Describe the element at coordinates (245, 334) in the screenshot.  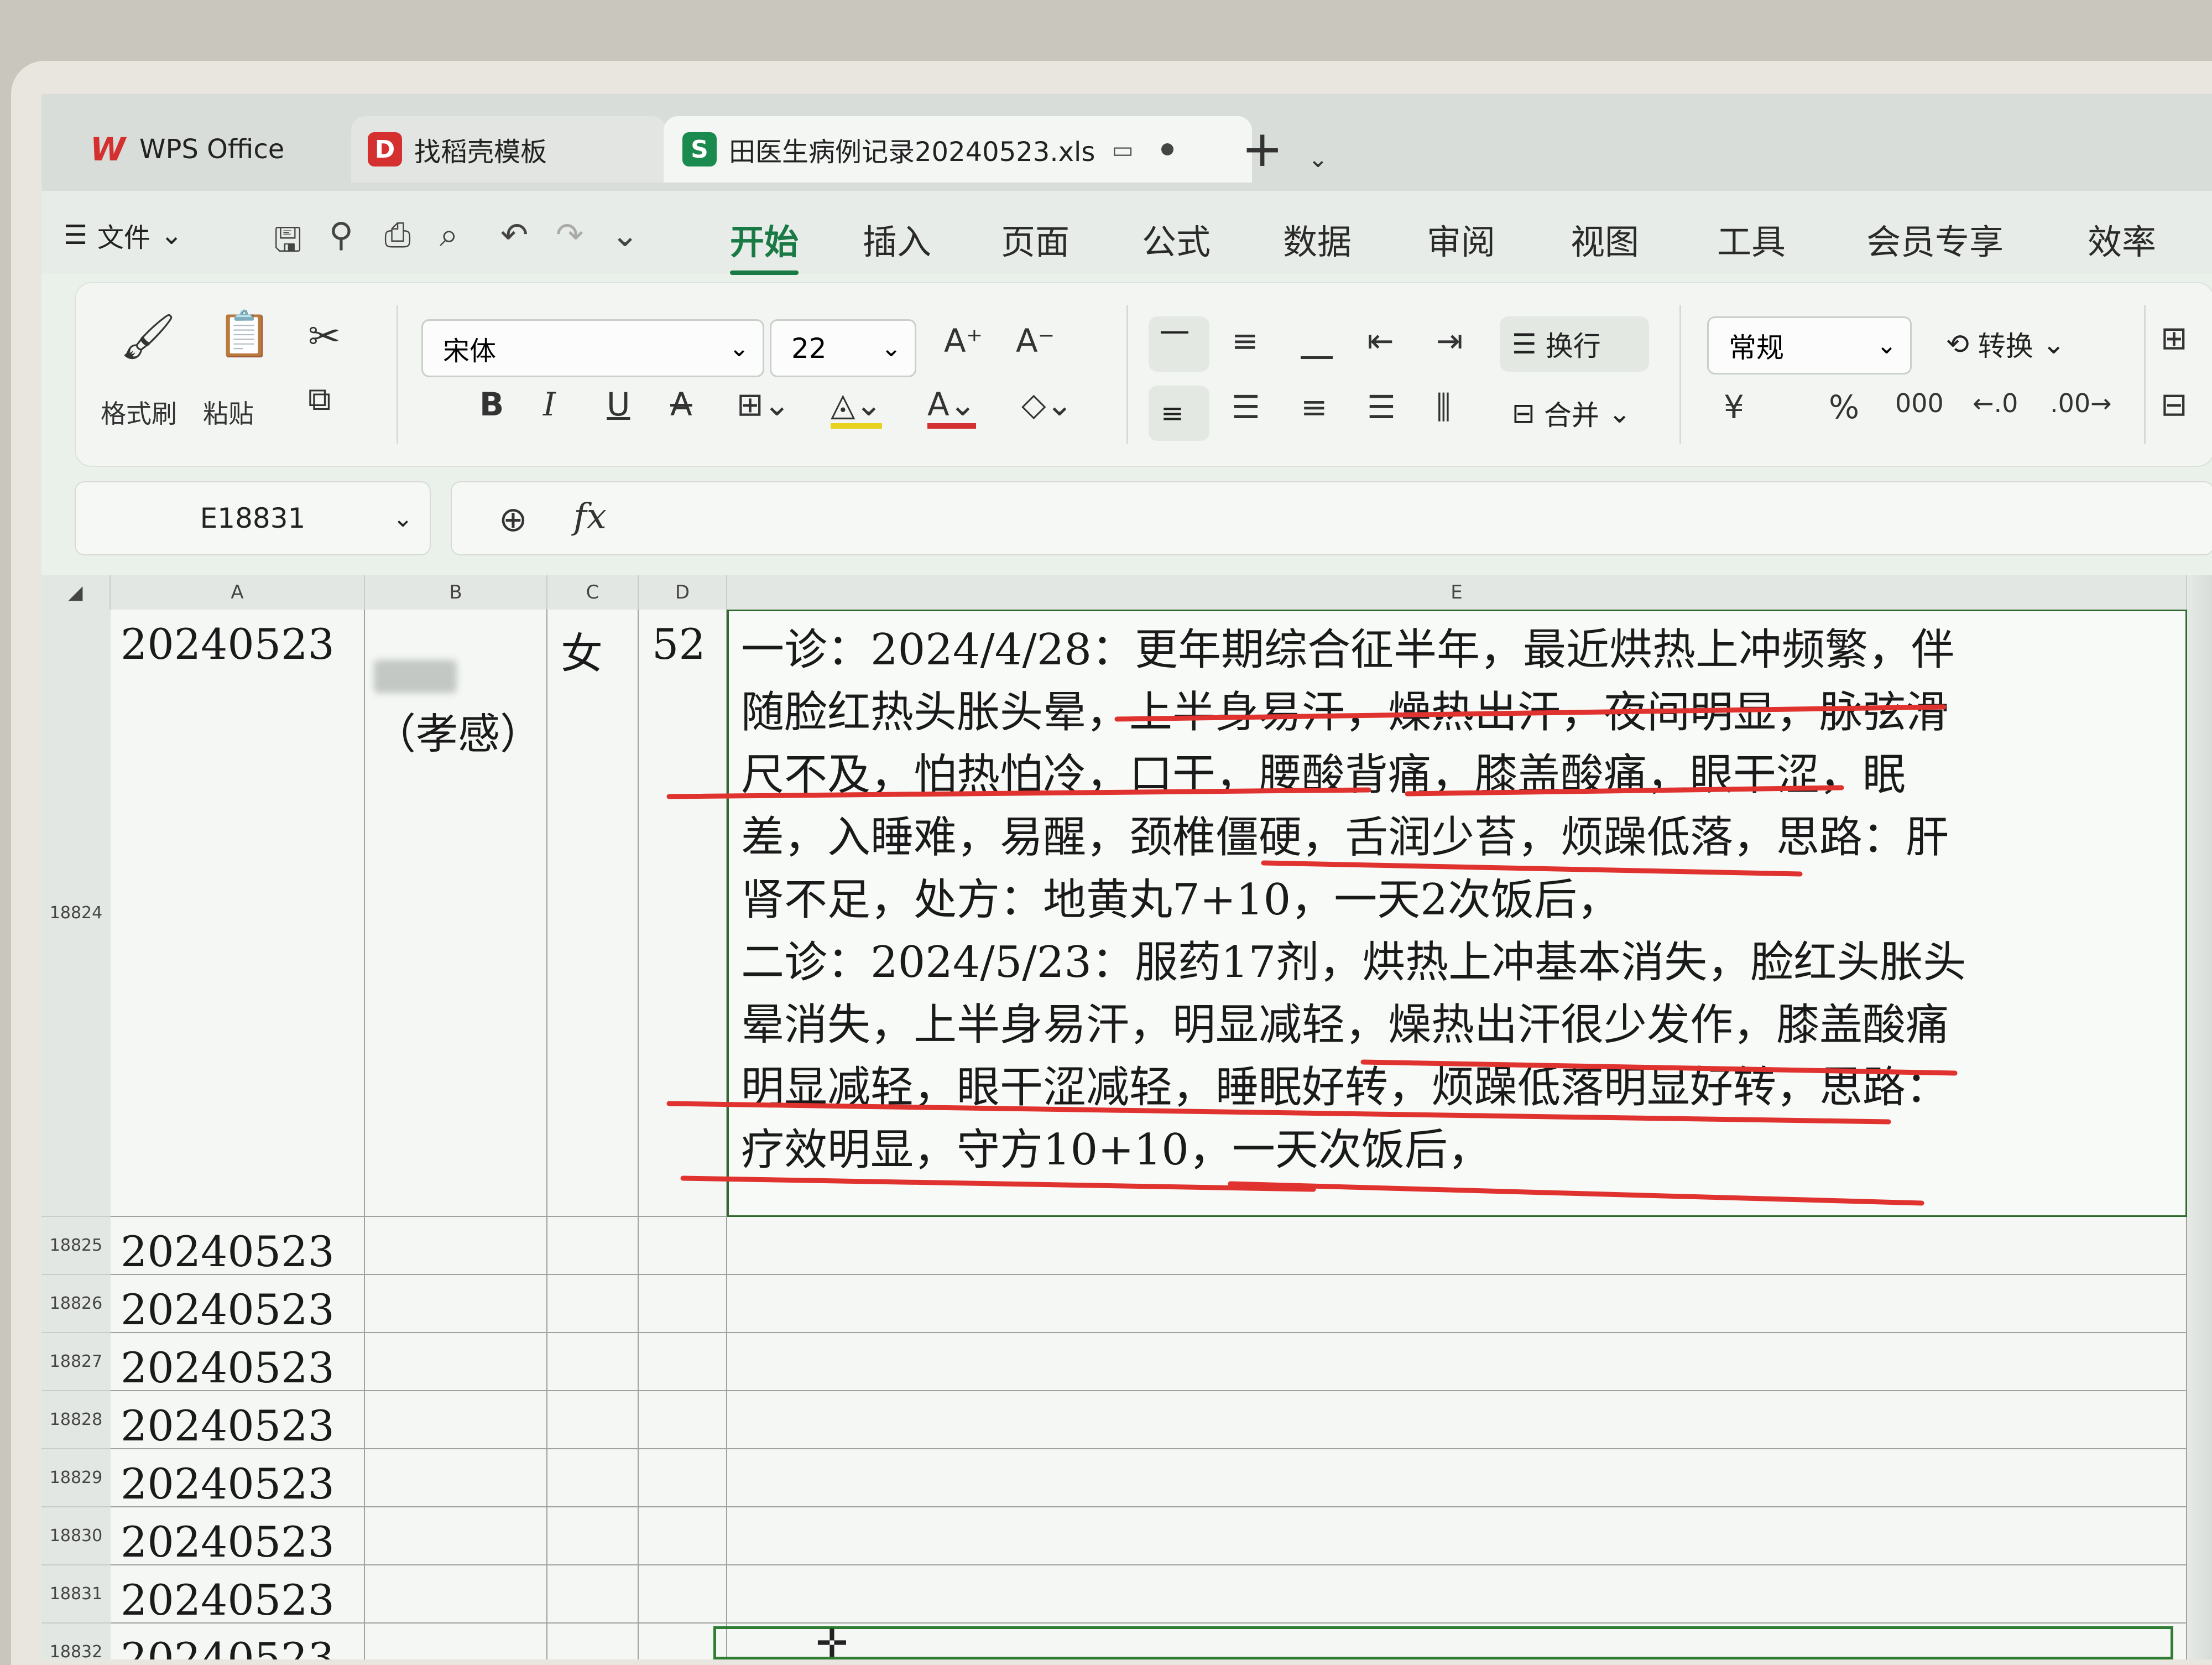
I see `paste-icon: 📋` at that location.